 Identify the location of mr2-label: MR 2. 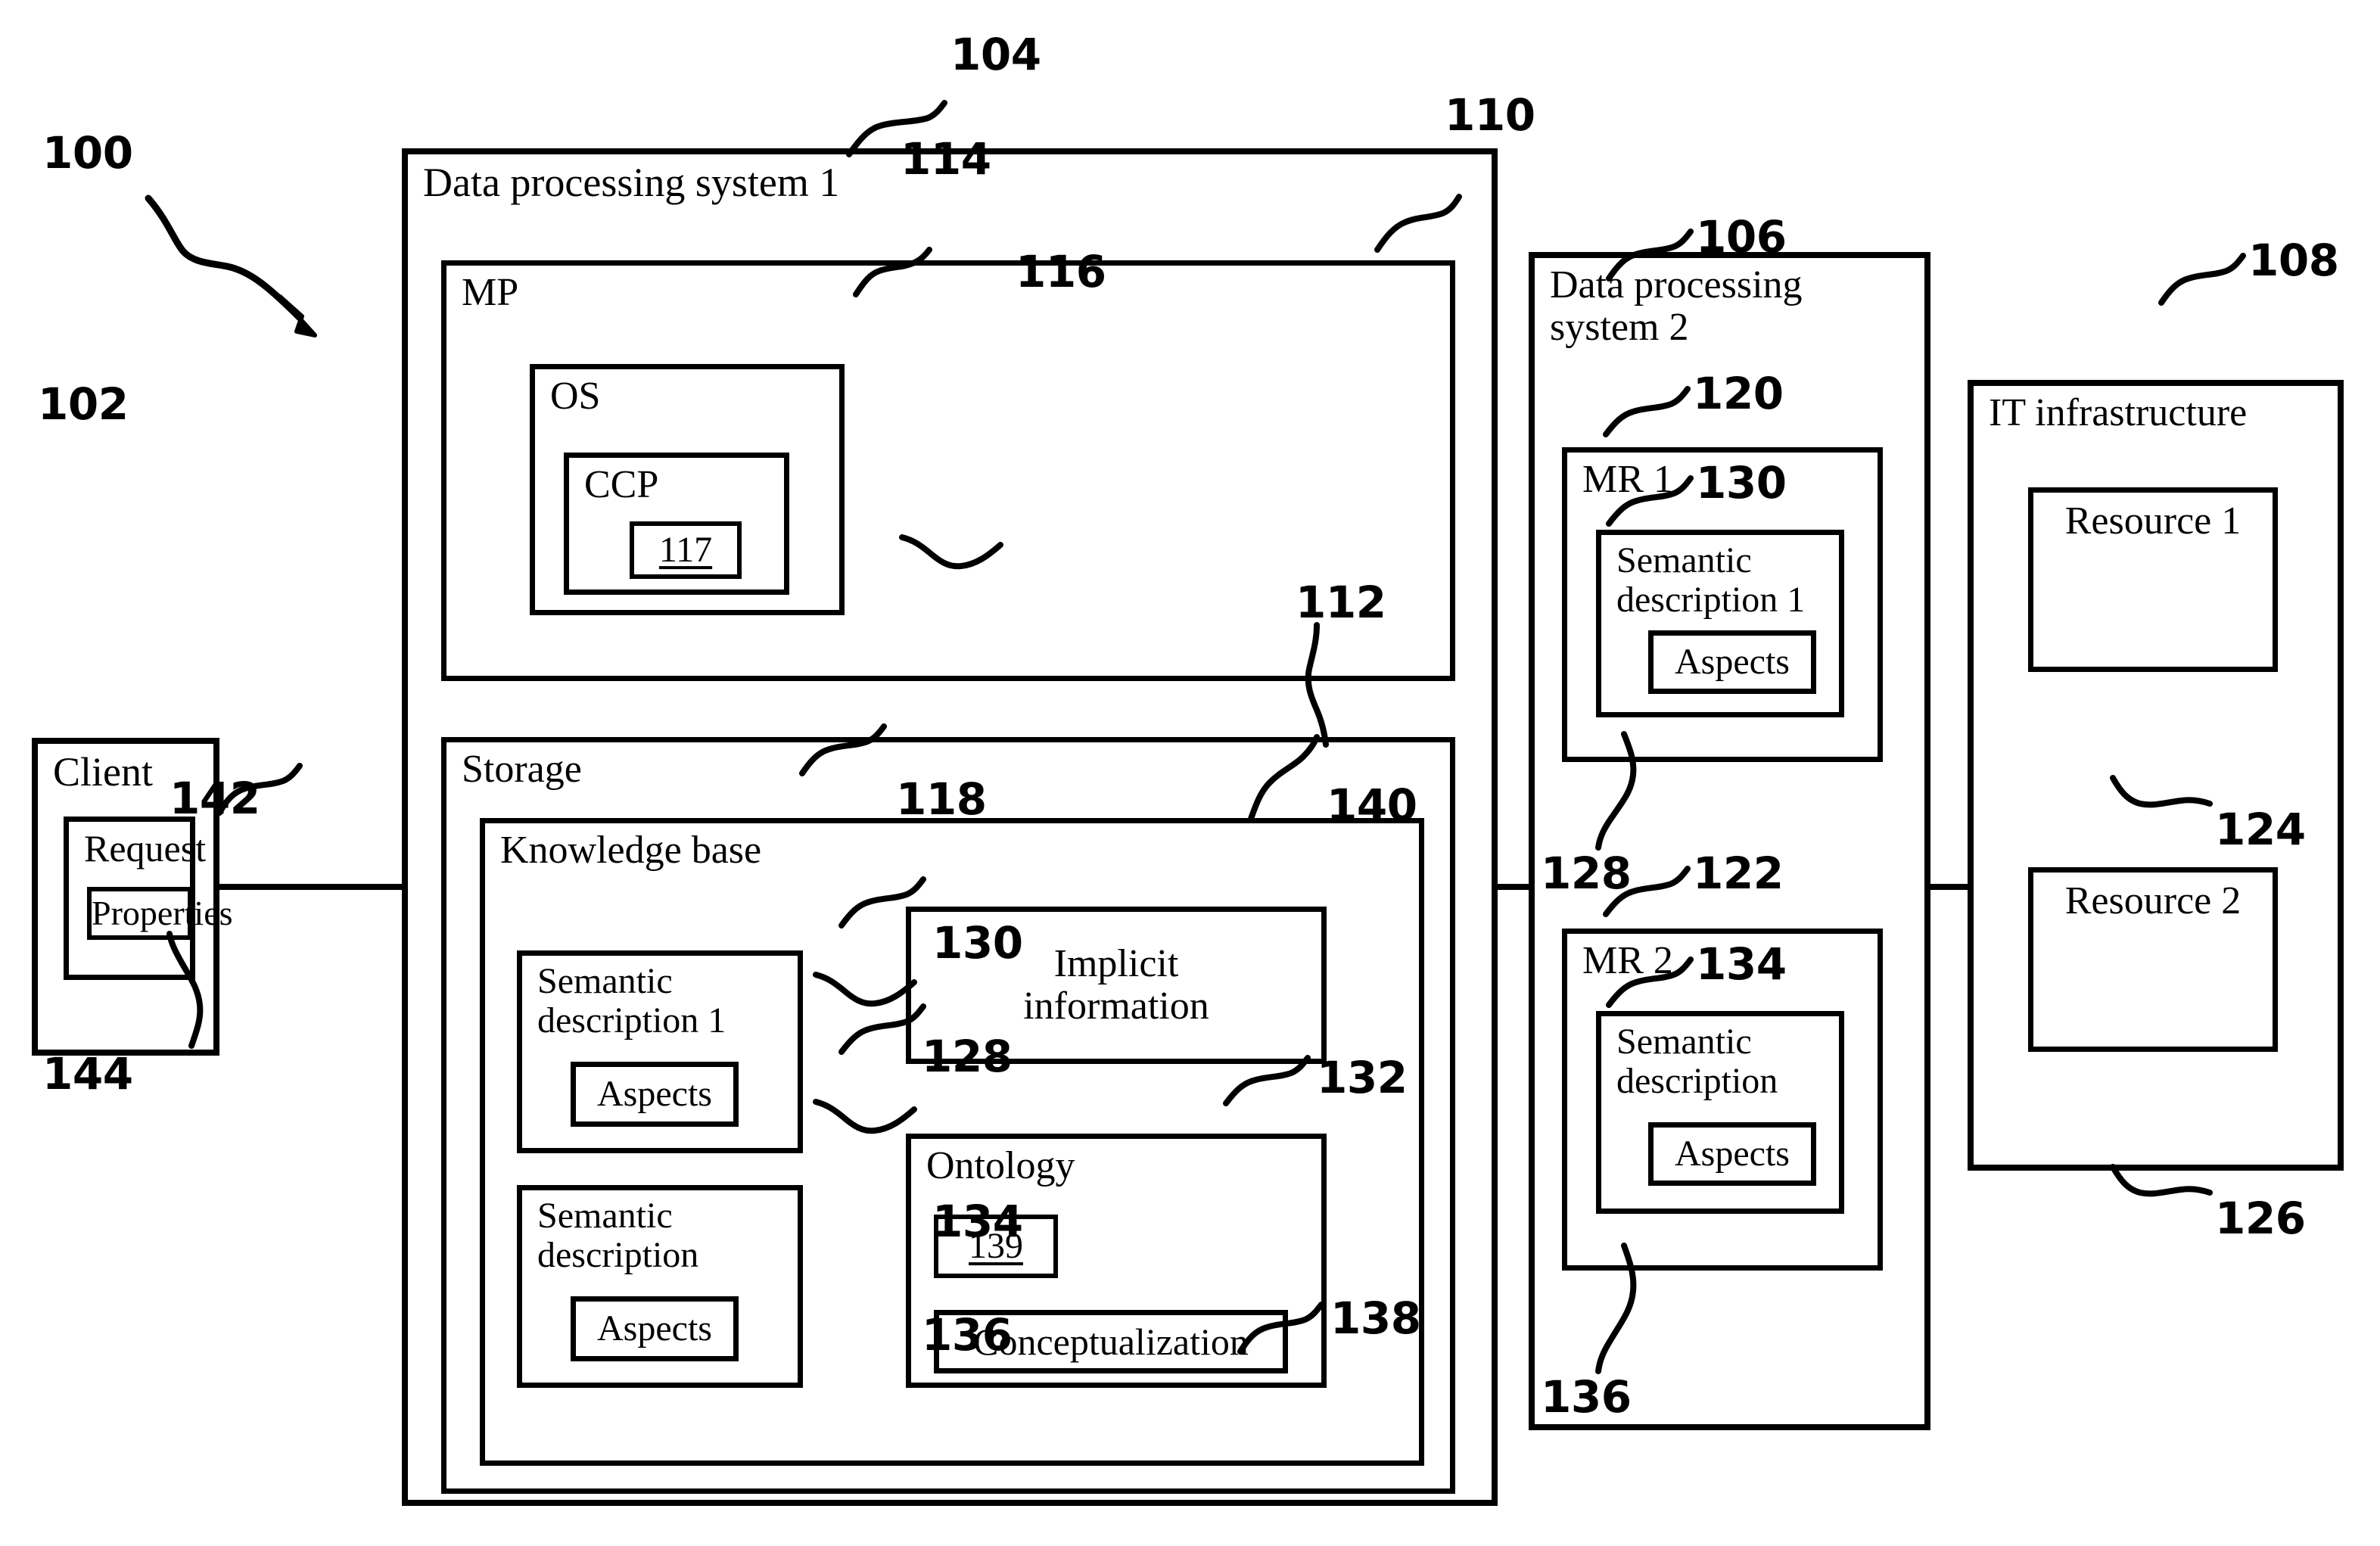
(1627, 961).